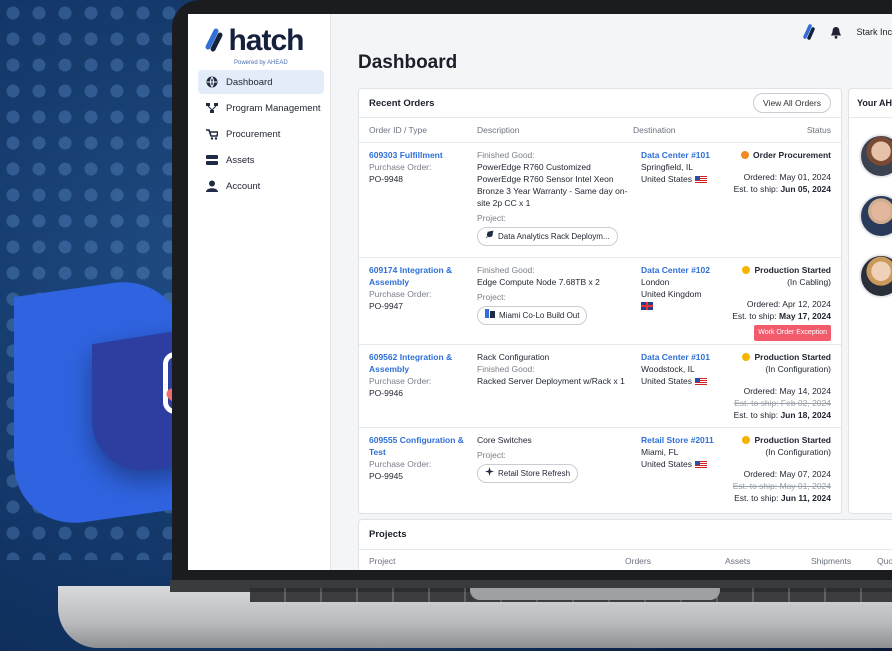 The width and height of the screenshot is (892, 651). I want to click on ship-date-line: Est. to ship: Jun 05, 2024, so click(781, 189).